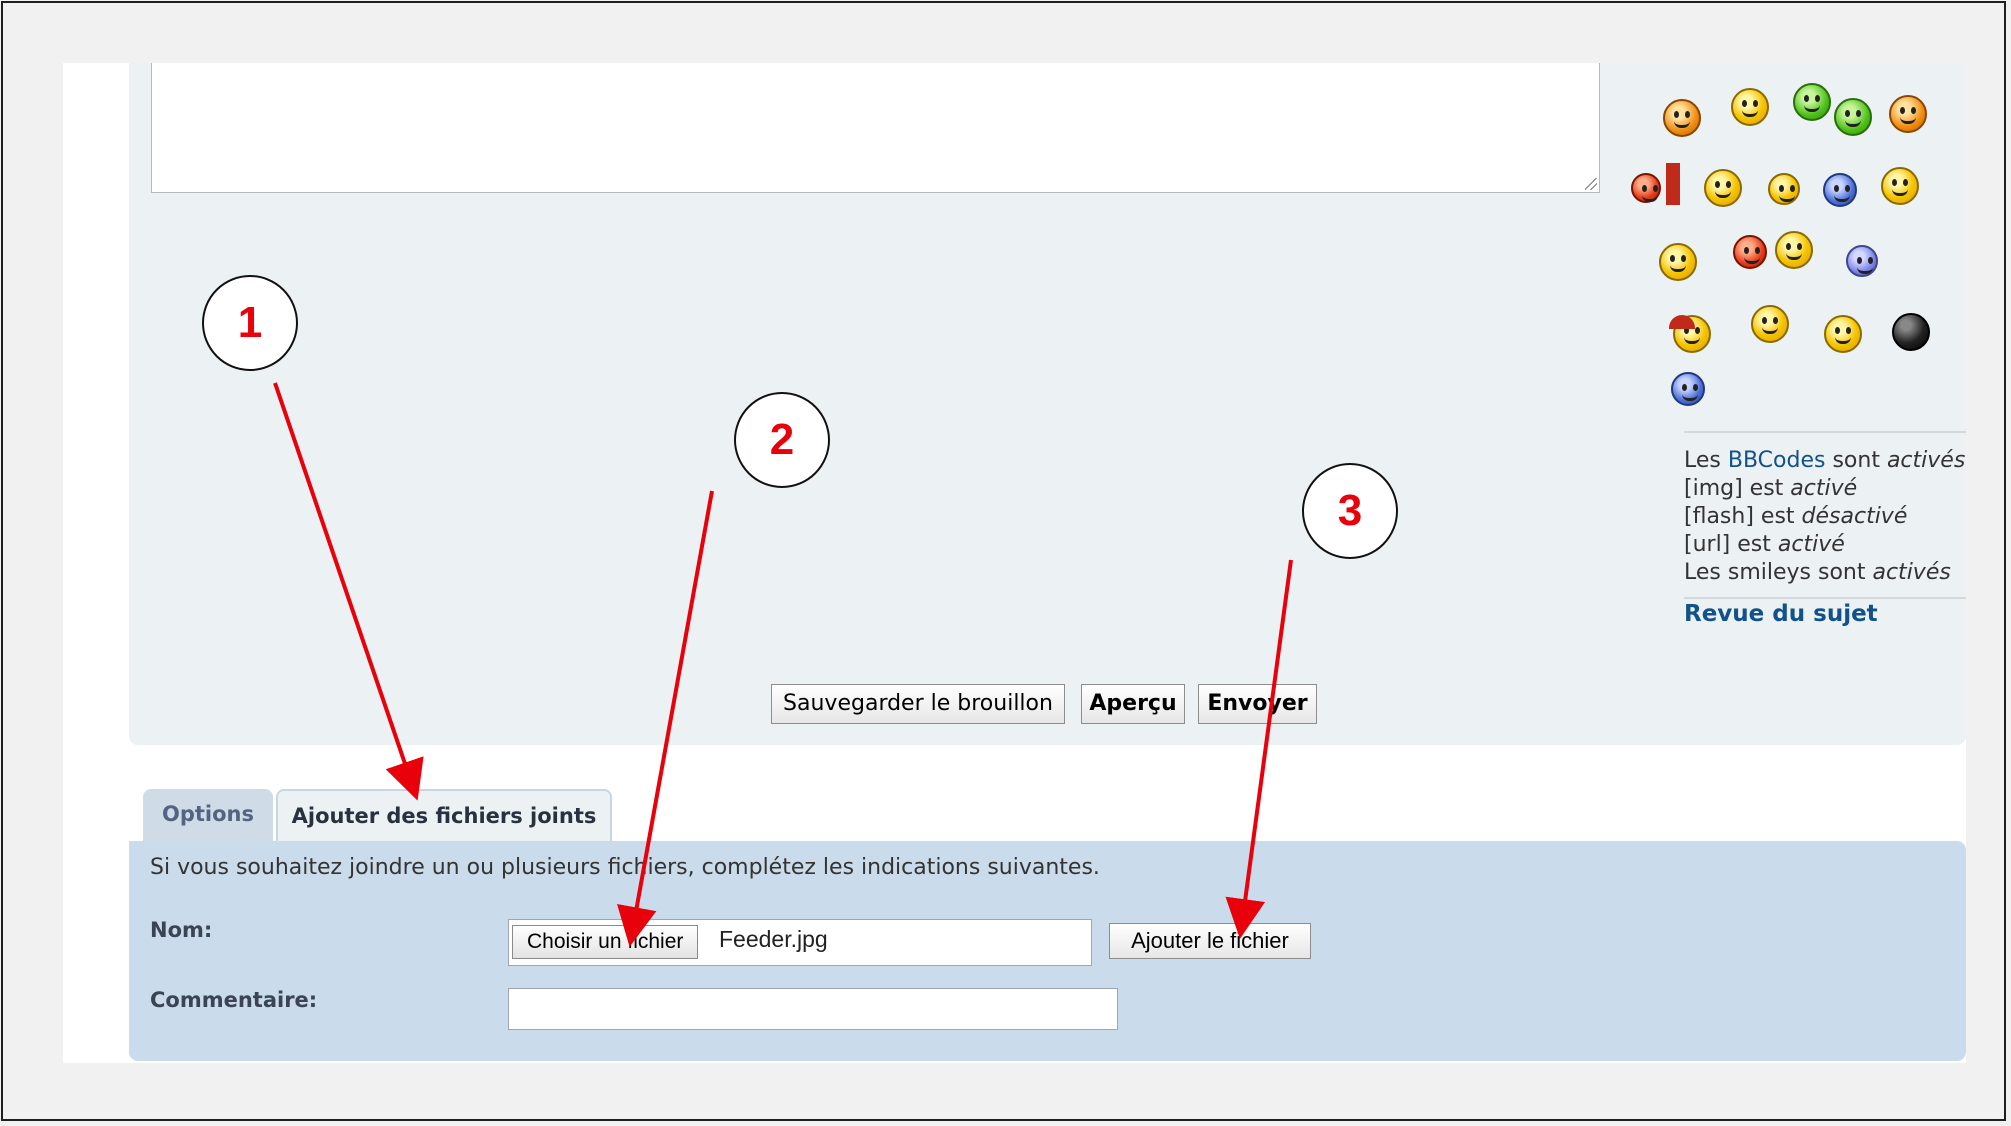 The height and width of the screenshot is (1126, 2011). What do you see at coordinates (250, 323) in the screenshot?
I see `callout-1: 1` at bounding box center [250, 323].